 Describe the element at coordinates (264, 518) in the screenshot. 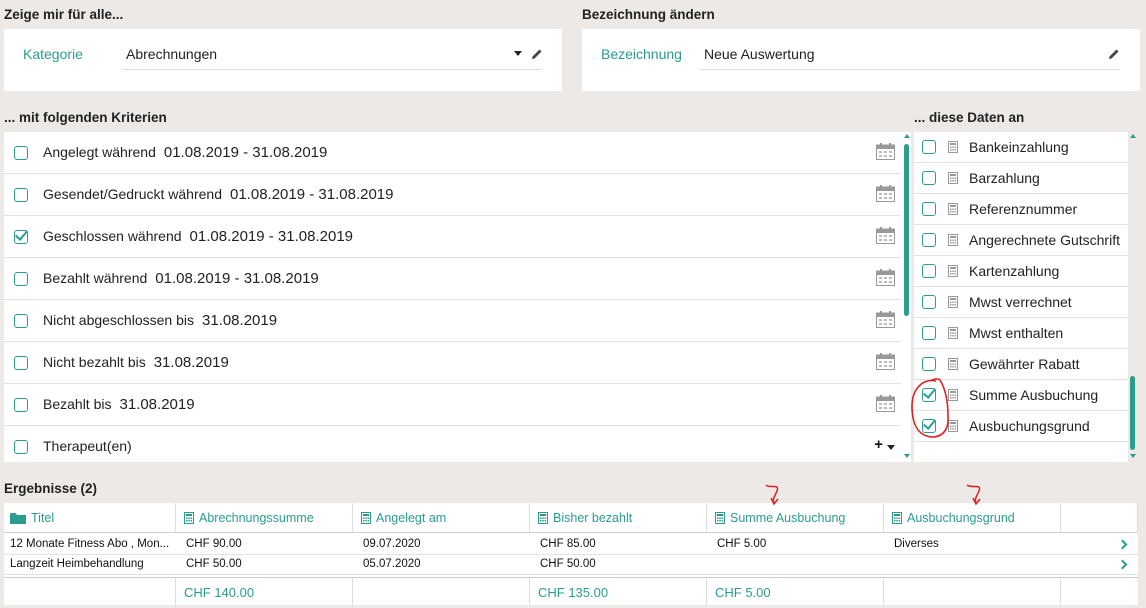

I see `column-header: Abrechnungssumme` at that location.